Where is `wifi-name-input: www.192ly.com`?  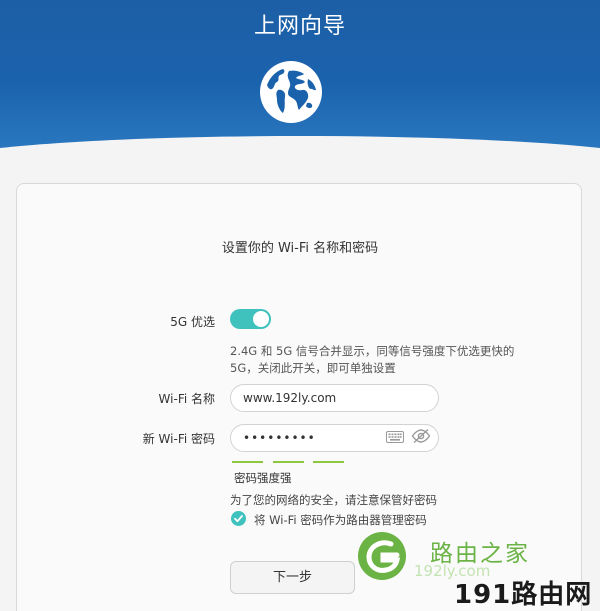
wifi-name-input: www.192ly.com is located at coordinates (334, 398).